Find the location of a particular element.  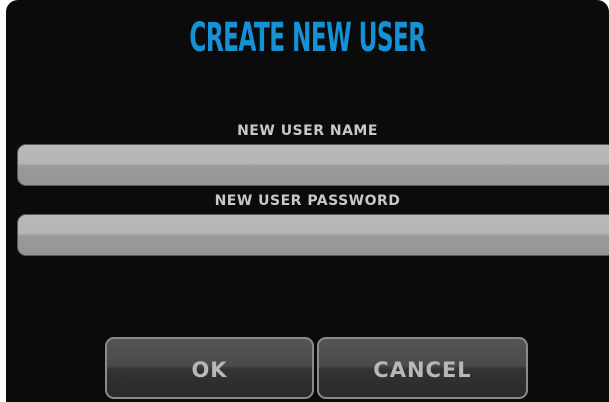

username-input is located at coordinates (313, 165).